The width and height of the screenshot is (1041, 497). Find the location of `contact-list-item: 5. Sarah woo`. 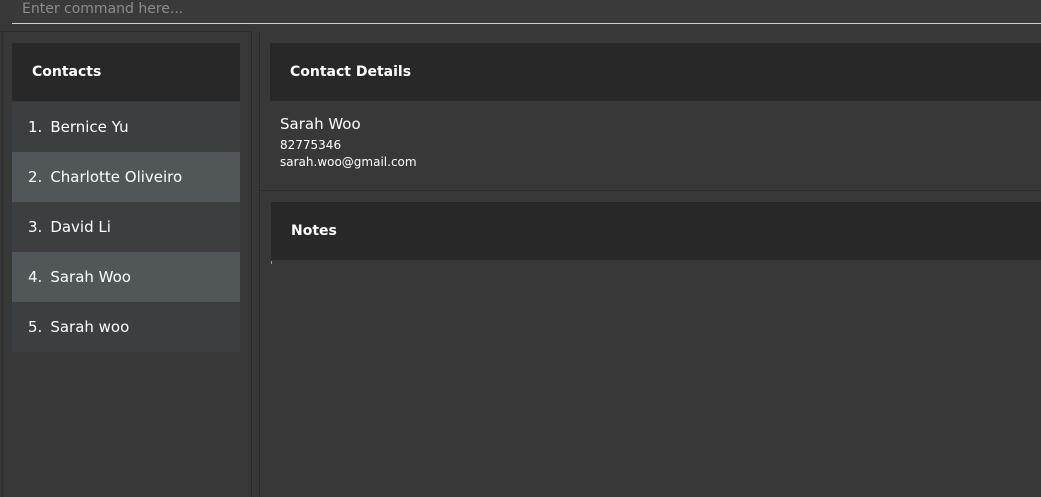

contact-list-item: 5. Sarah woo is located at coordinates (126, 327).